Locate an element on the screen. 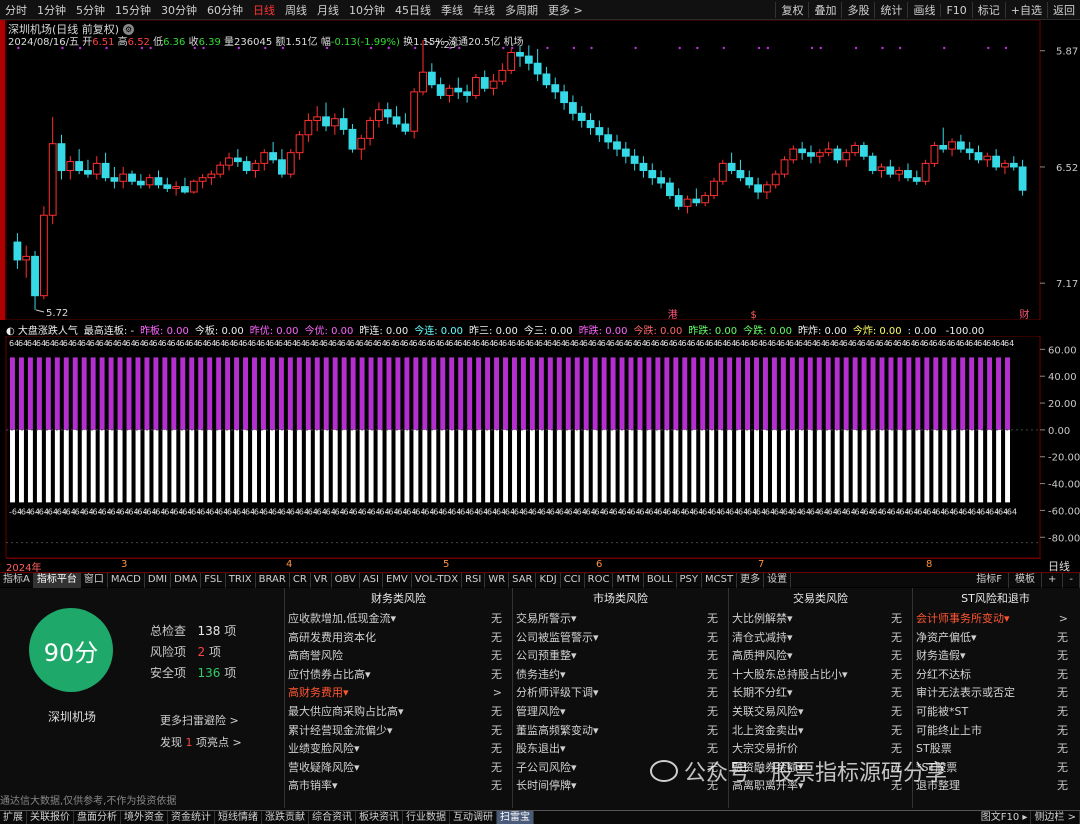 The width and height of the screenshot is (1080, 824). risk-item: 分红不达标 无 is located at coordinates (995, 675).